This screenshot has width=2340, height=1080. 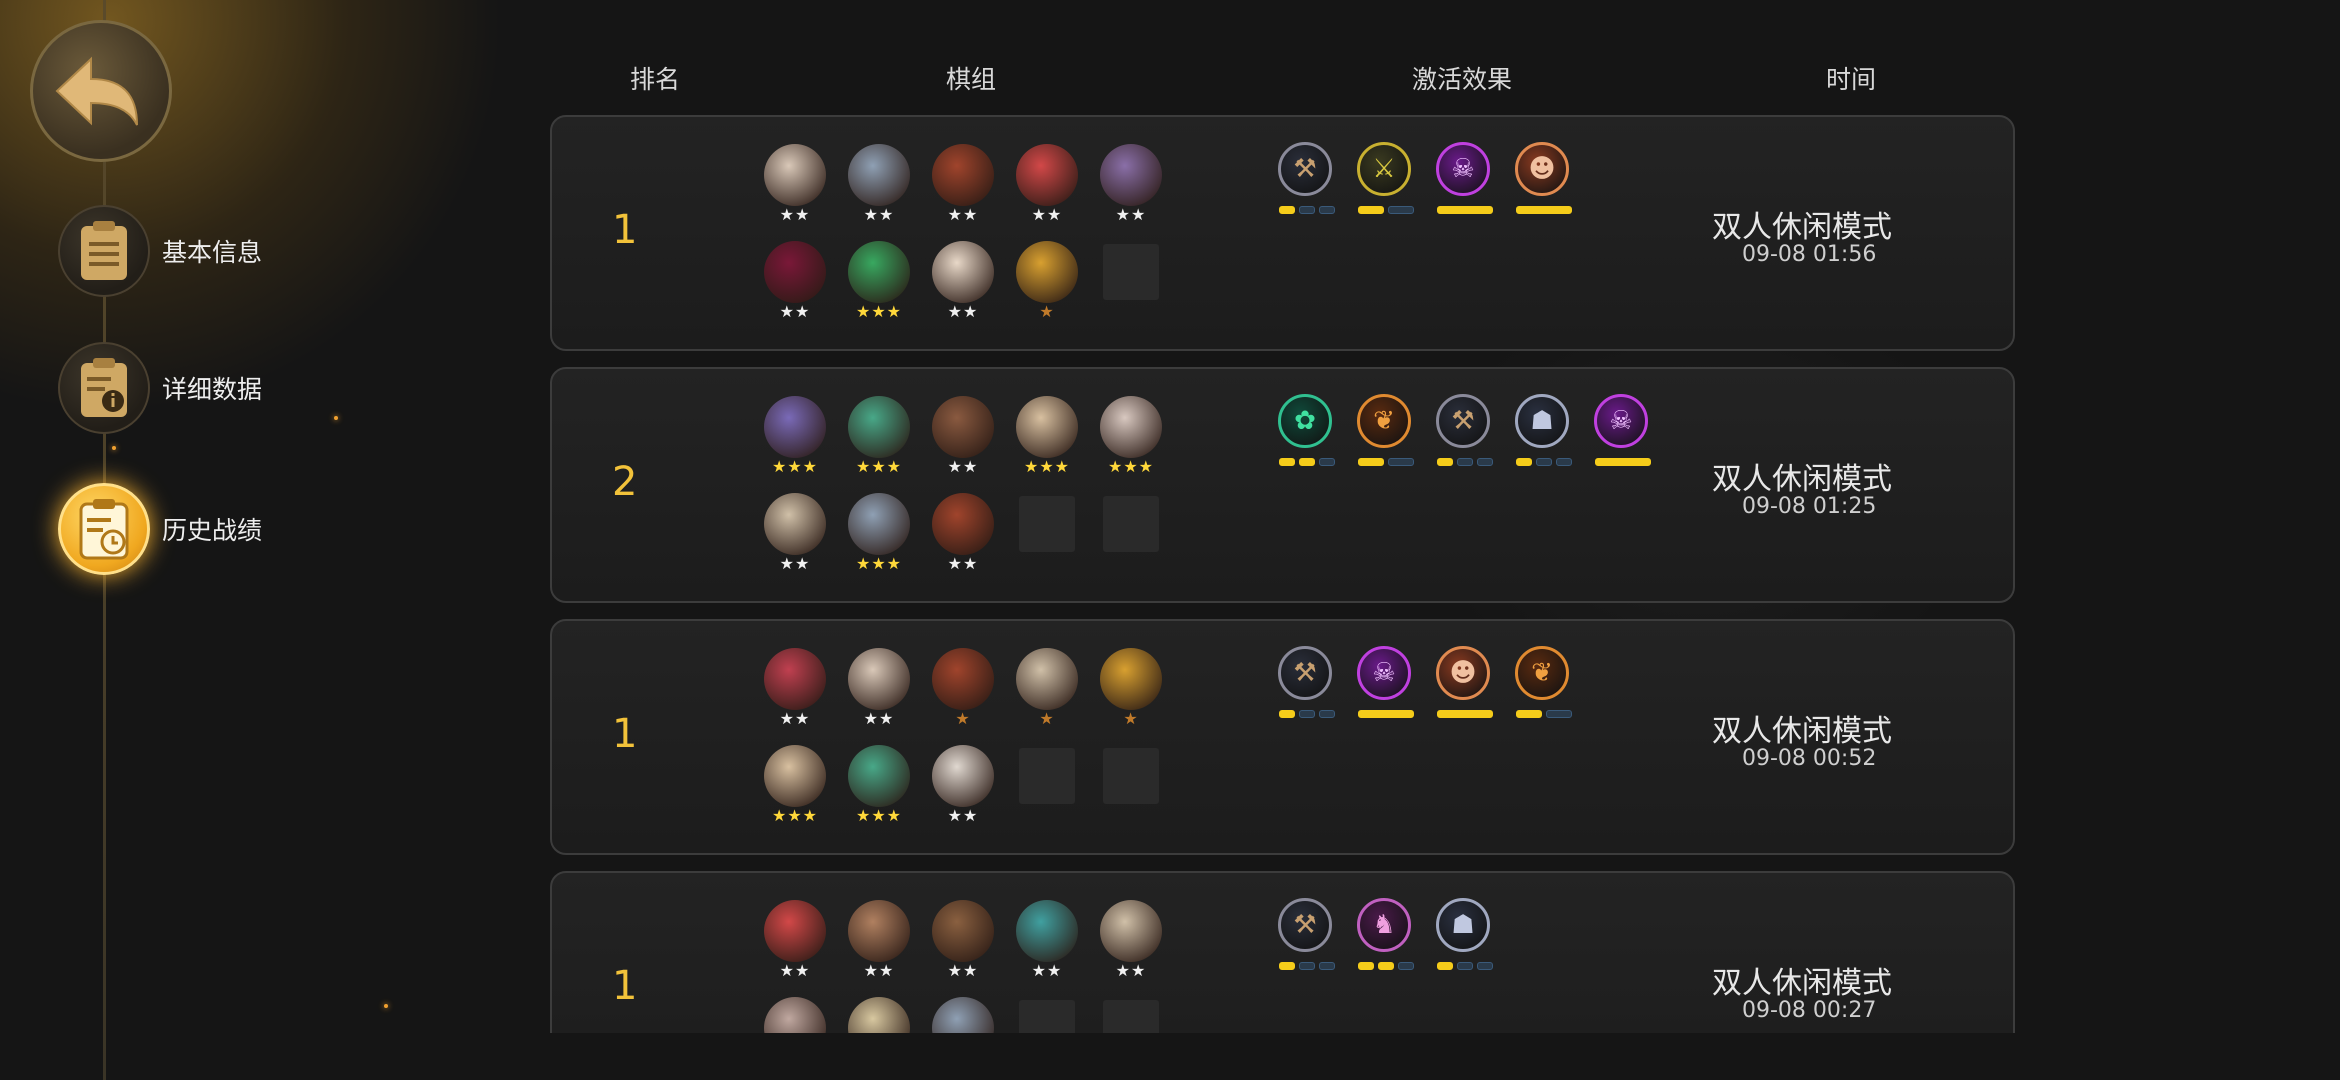 What do you see at coordinates (1307, 432) in the screenshot?
I see `synergy-effect: ✿` at bounding box center [1307, 432].